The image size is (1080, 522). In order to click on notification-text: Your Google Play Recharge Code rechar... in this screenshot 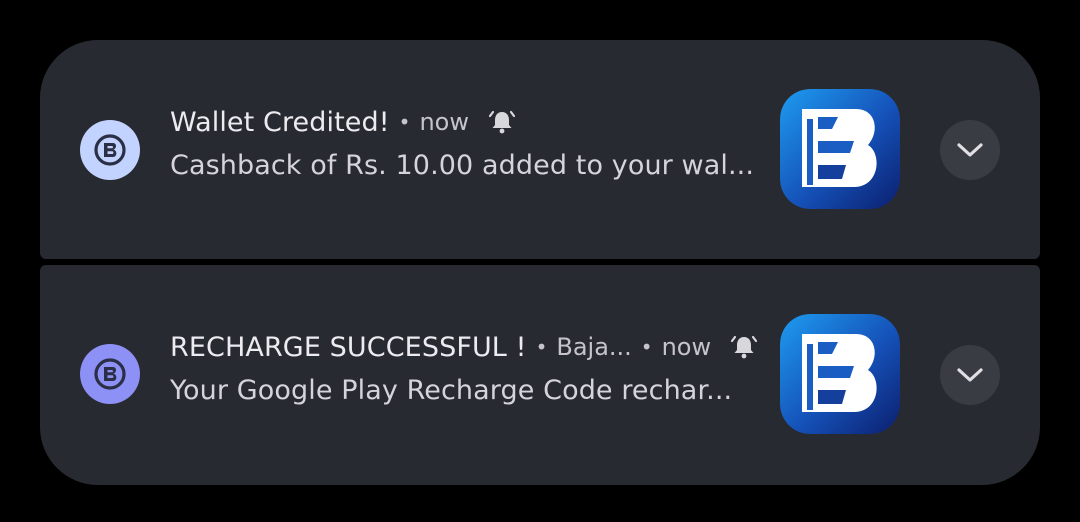, I will do `click(451, 390)`.